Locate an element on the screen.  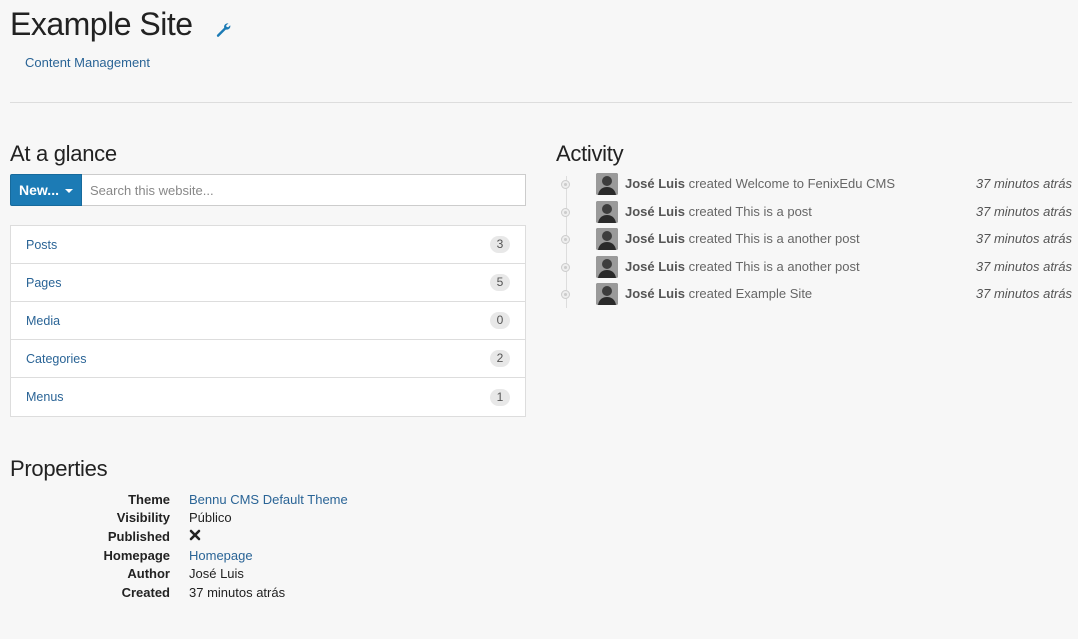
activity-title: Activity is located at coordinates (590, 153).